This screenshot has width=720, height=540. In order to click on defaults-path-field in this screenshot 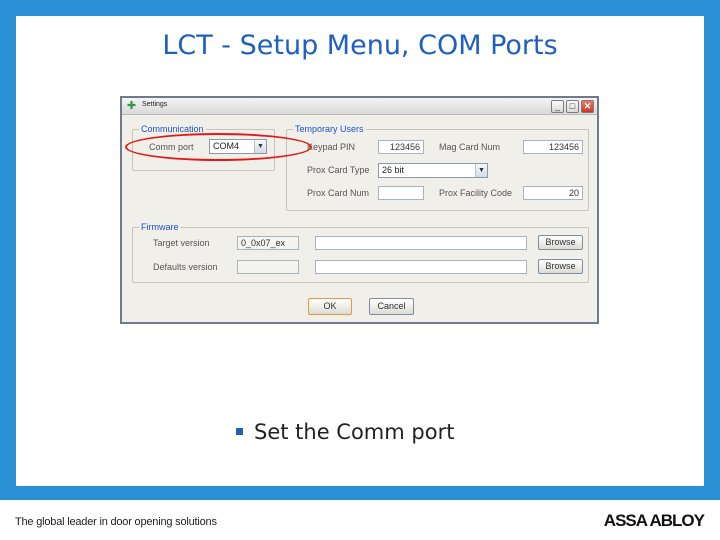, I will do `click(421, 267)`.